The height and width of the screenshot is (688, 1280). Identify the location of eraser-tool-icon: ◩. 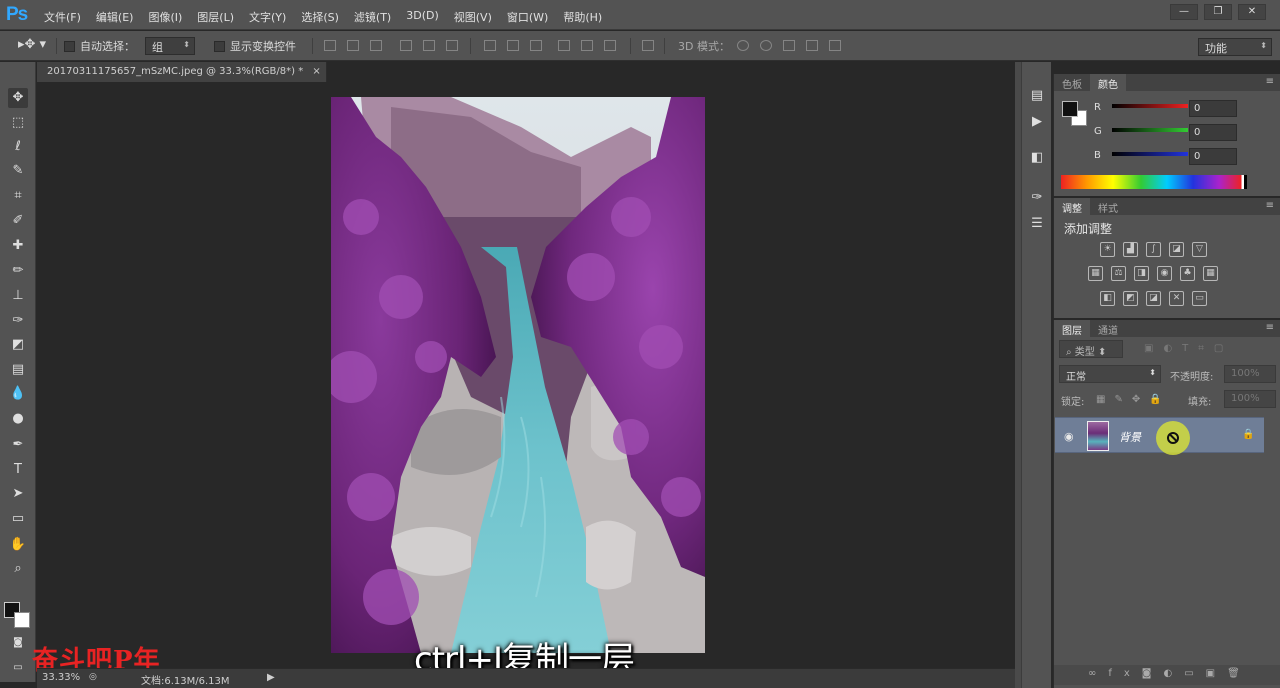
(18, 345).